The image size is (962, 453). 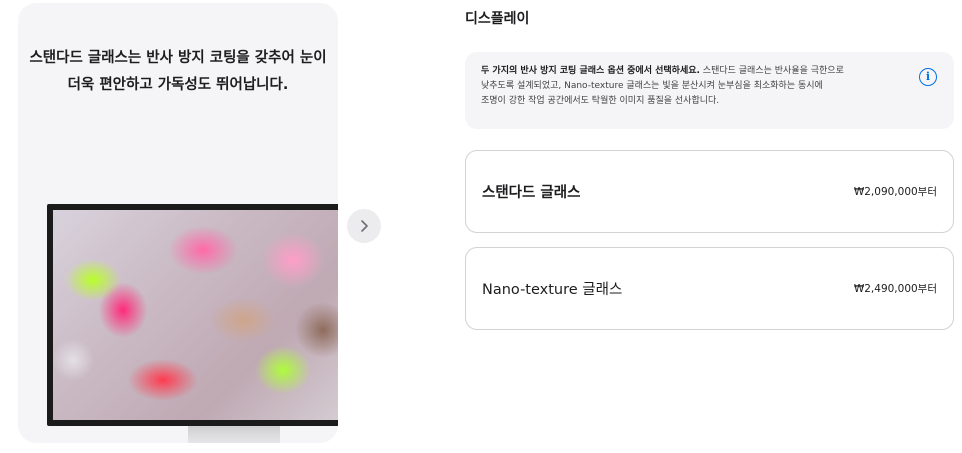 I want to click on info-text-line-1: 스탠다드 글래스는 반사율을 극한으로, so click(x=771, y=71).